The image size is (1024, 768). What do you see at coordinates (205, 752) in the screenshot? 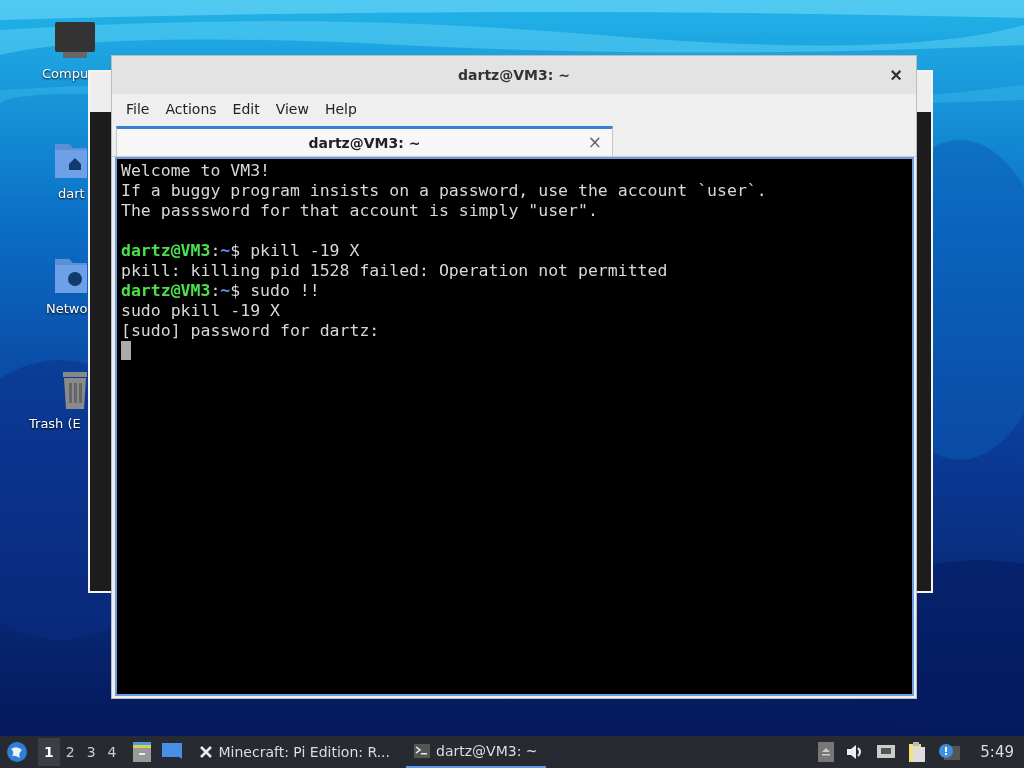
I see `x-icon` at bounding box center [205, 752].